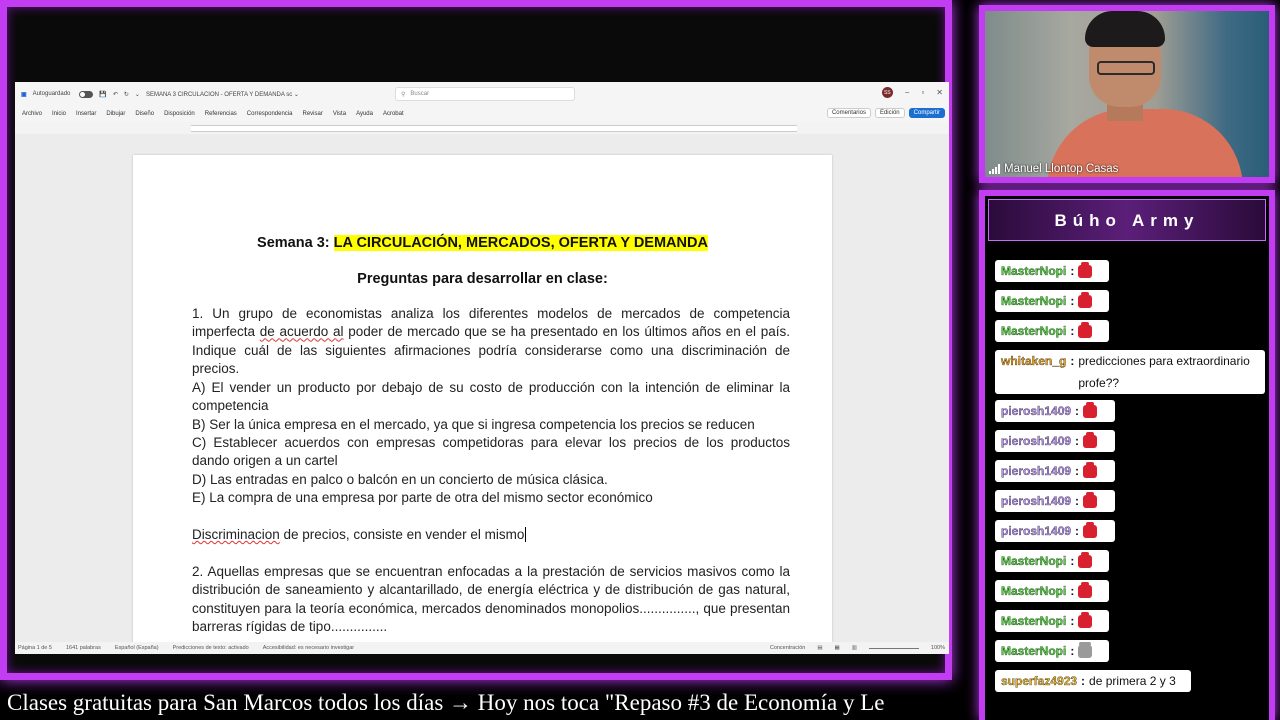 The image size is (1280, 720). I want to click on chat-title: Búho Army, so click(1127, 220).